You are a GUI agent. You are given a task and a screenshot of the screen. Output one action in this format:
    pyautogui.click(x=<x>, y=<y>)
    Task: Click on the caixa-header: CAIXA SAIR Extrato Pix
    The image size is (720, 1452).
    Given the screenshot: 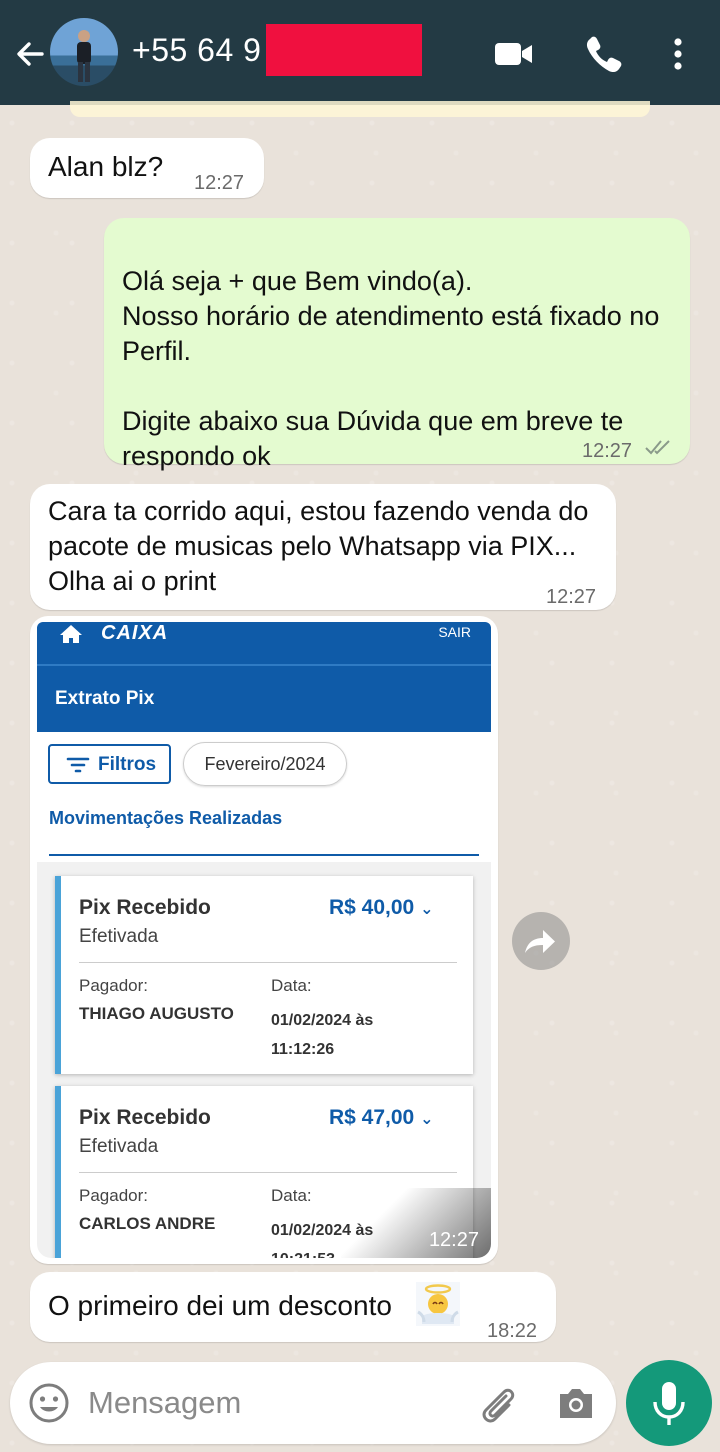 What is the action you would take?
    pyautogui.click(x=264, y=677)
    